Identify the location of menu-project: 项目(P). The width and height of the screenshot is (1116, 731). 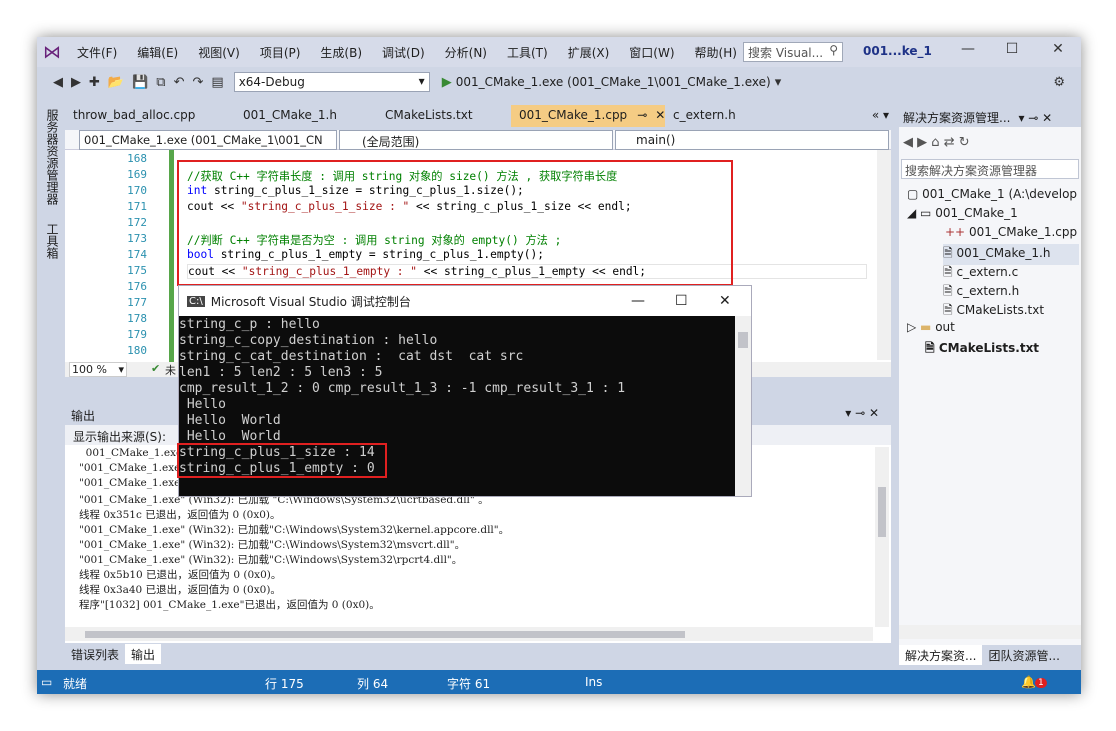
(280, 52).